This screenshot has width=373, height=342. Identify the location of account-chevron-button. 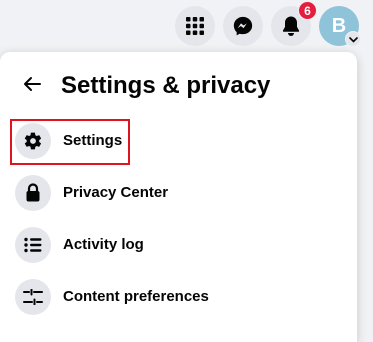
(353, 39).